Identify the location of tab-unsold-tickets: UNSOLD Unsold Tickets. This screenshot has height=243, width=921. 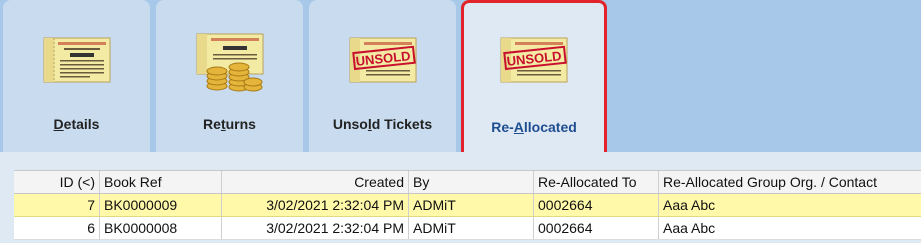
(382, 76).